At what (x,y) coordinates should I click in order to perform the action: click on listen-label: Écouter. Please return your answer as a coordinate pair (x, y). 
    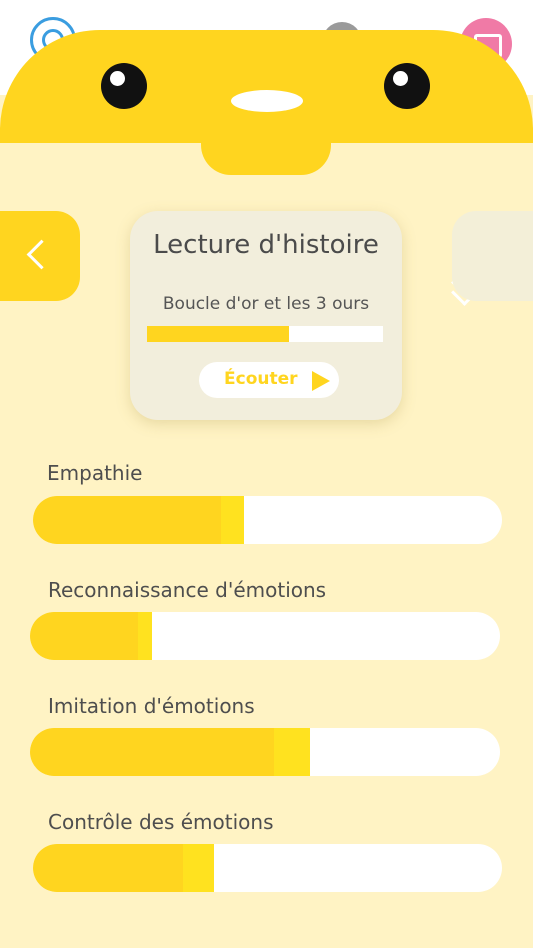
    Looking at the image, I should click on (261, 379).